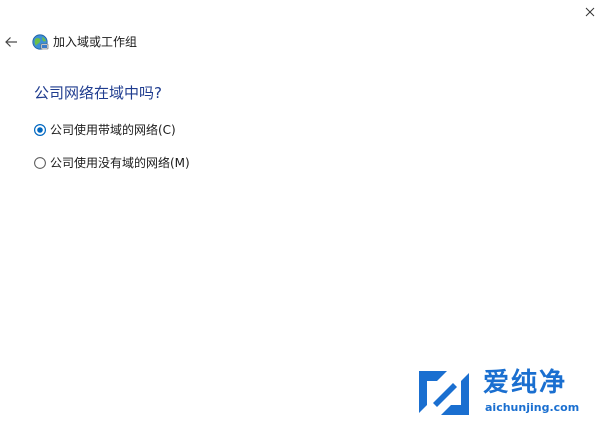  I want to click on watermark-logo-icon, so click(444, 393).